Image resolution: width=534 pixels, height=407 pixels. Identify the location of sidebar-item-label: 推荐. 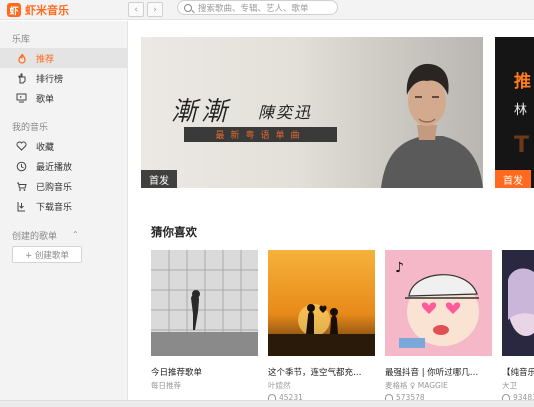
(45, 59).